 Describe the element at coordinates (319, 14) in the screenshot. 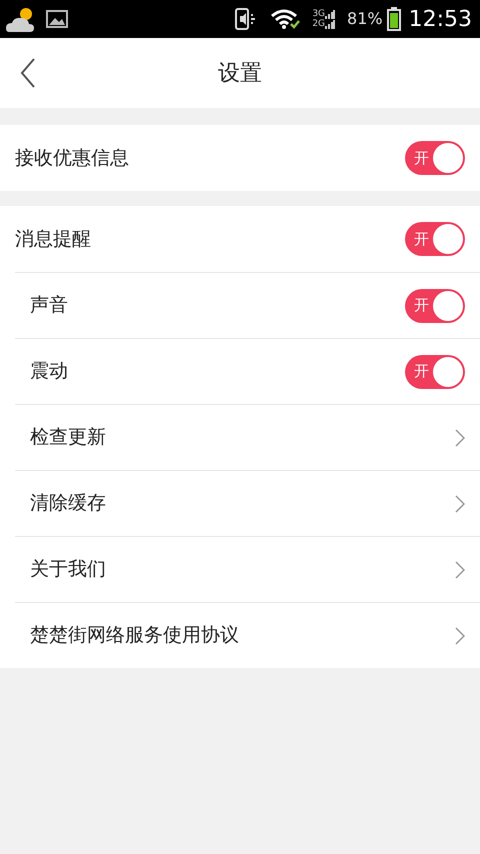

I see `network-type: 3G` at that location.